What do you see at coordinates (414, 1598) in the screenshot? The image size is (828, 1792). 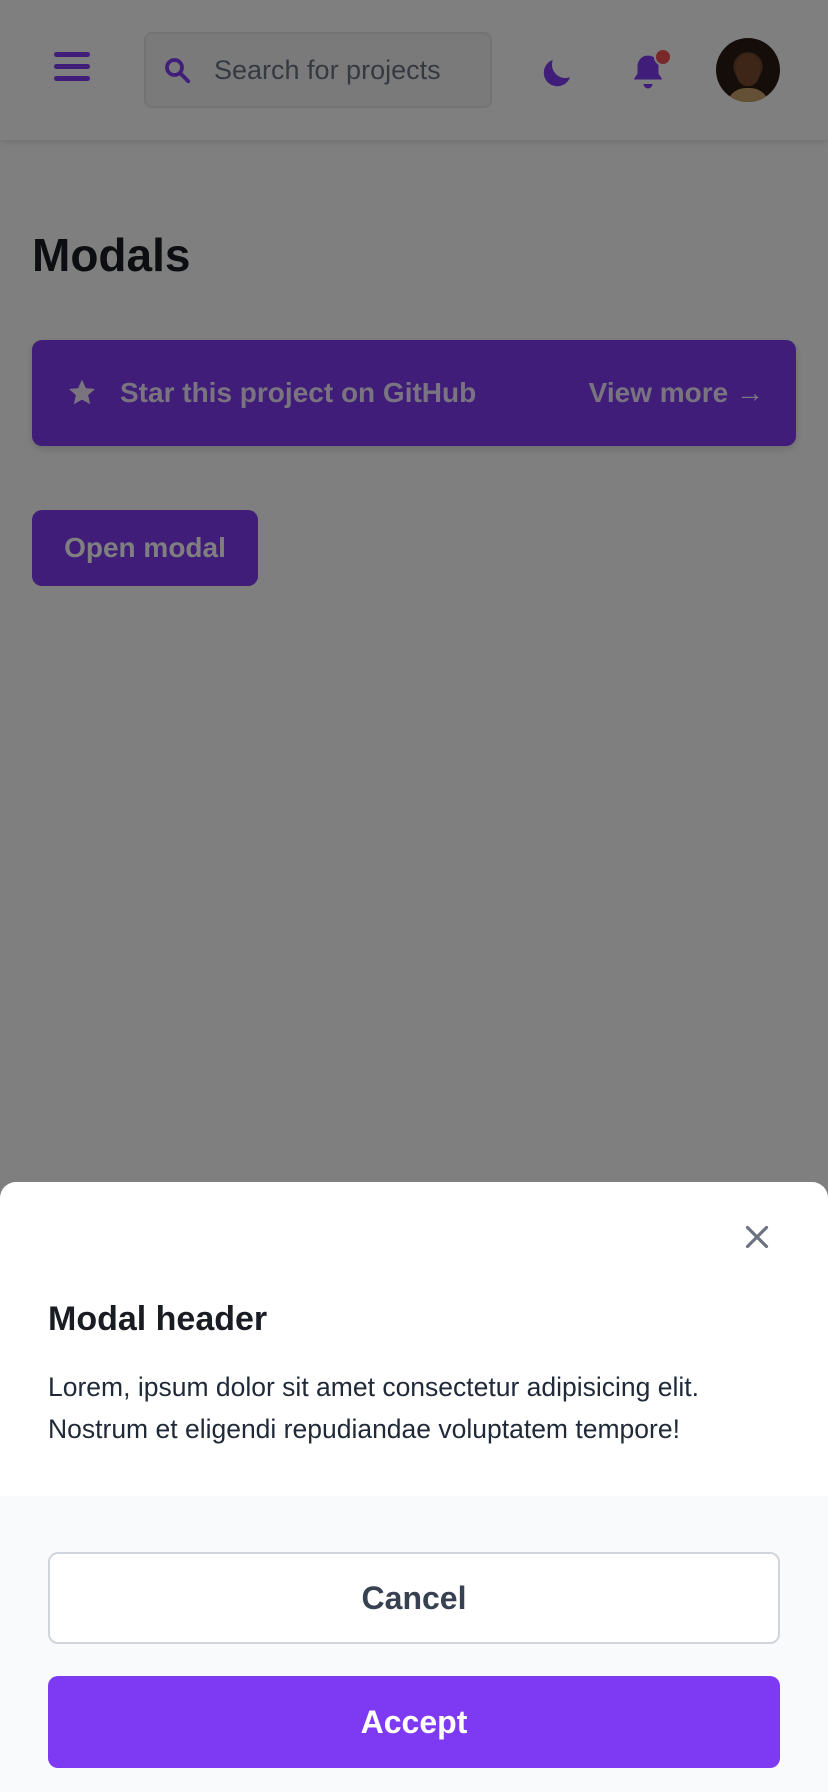 I see `cancel-button: Cancel` at bounding box center [414, 1598].